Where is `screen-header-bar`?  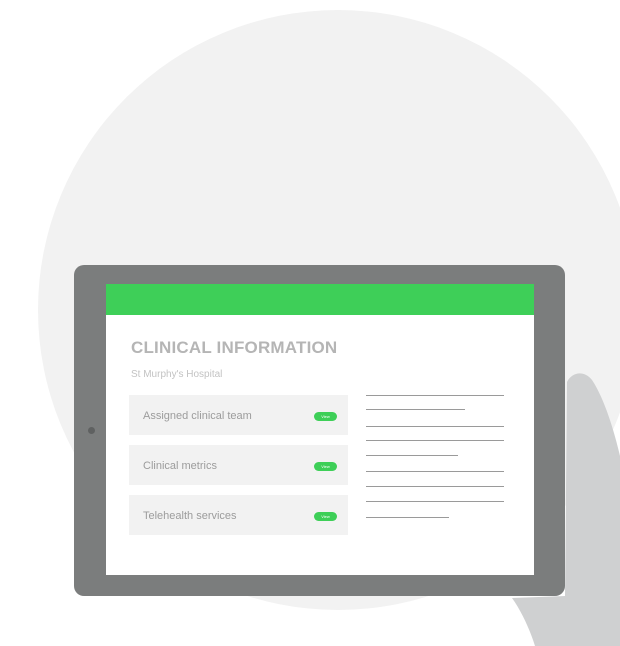
screen-header-bar is located at coordinates (320, 299).